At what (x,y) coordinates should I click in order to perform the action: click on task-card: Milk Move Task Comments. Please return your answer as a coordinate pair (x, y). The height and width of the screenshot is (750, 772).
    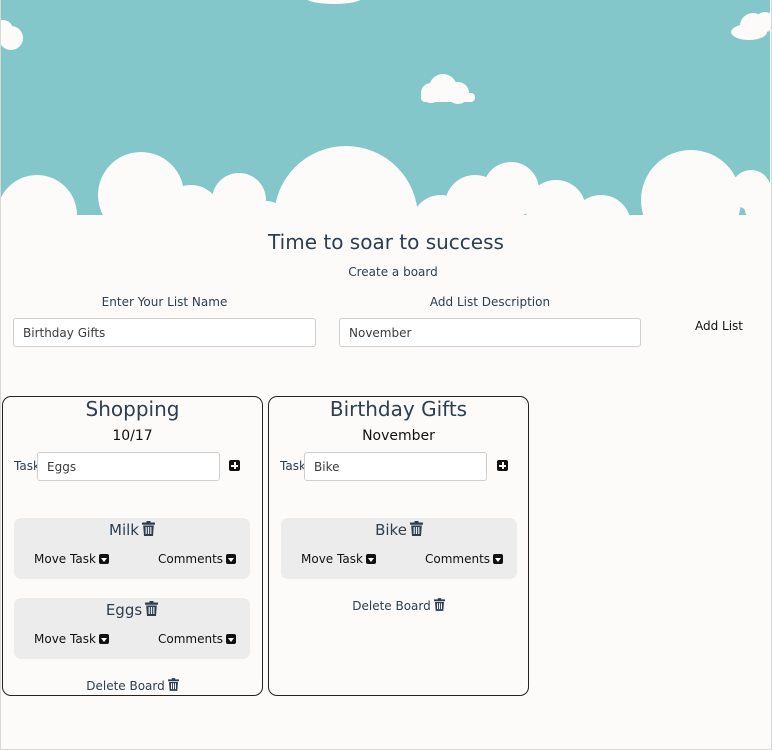
    Looking at the image, I should click on (132, 548).